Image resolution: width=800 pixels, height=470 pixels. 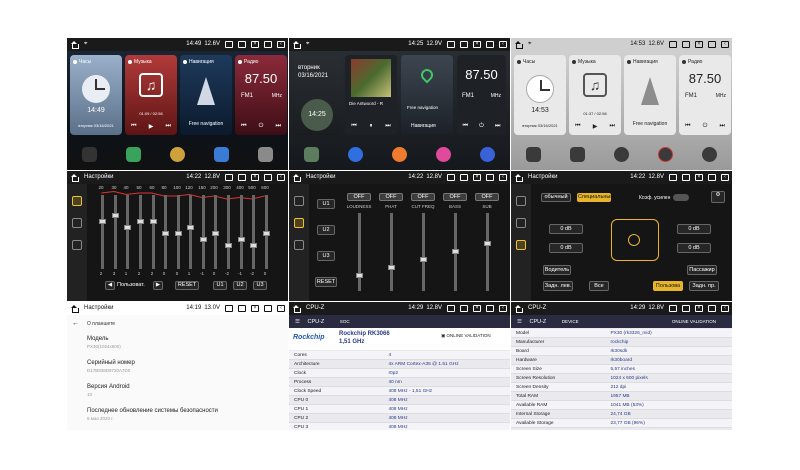 I want to click on mode-special-button: Специальный, so click(x=595, y=197).